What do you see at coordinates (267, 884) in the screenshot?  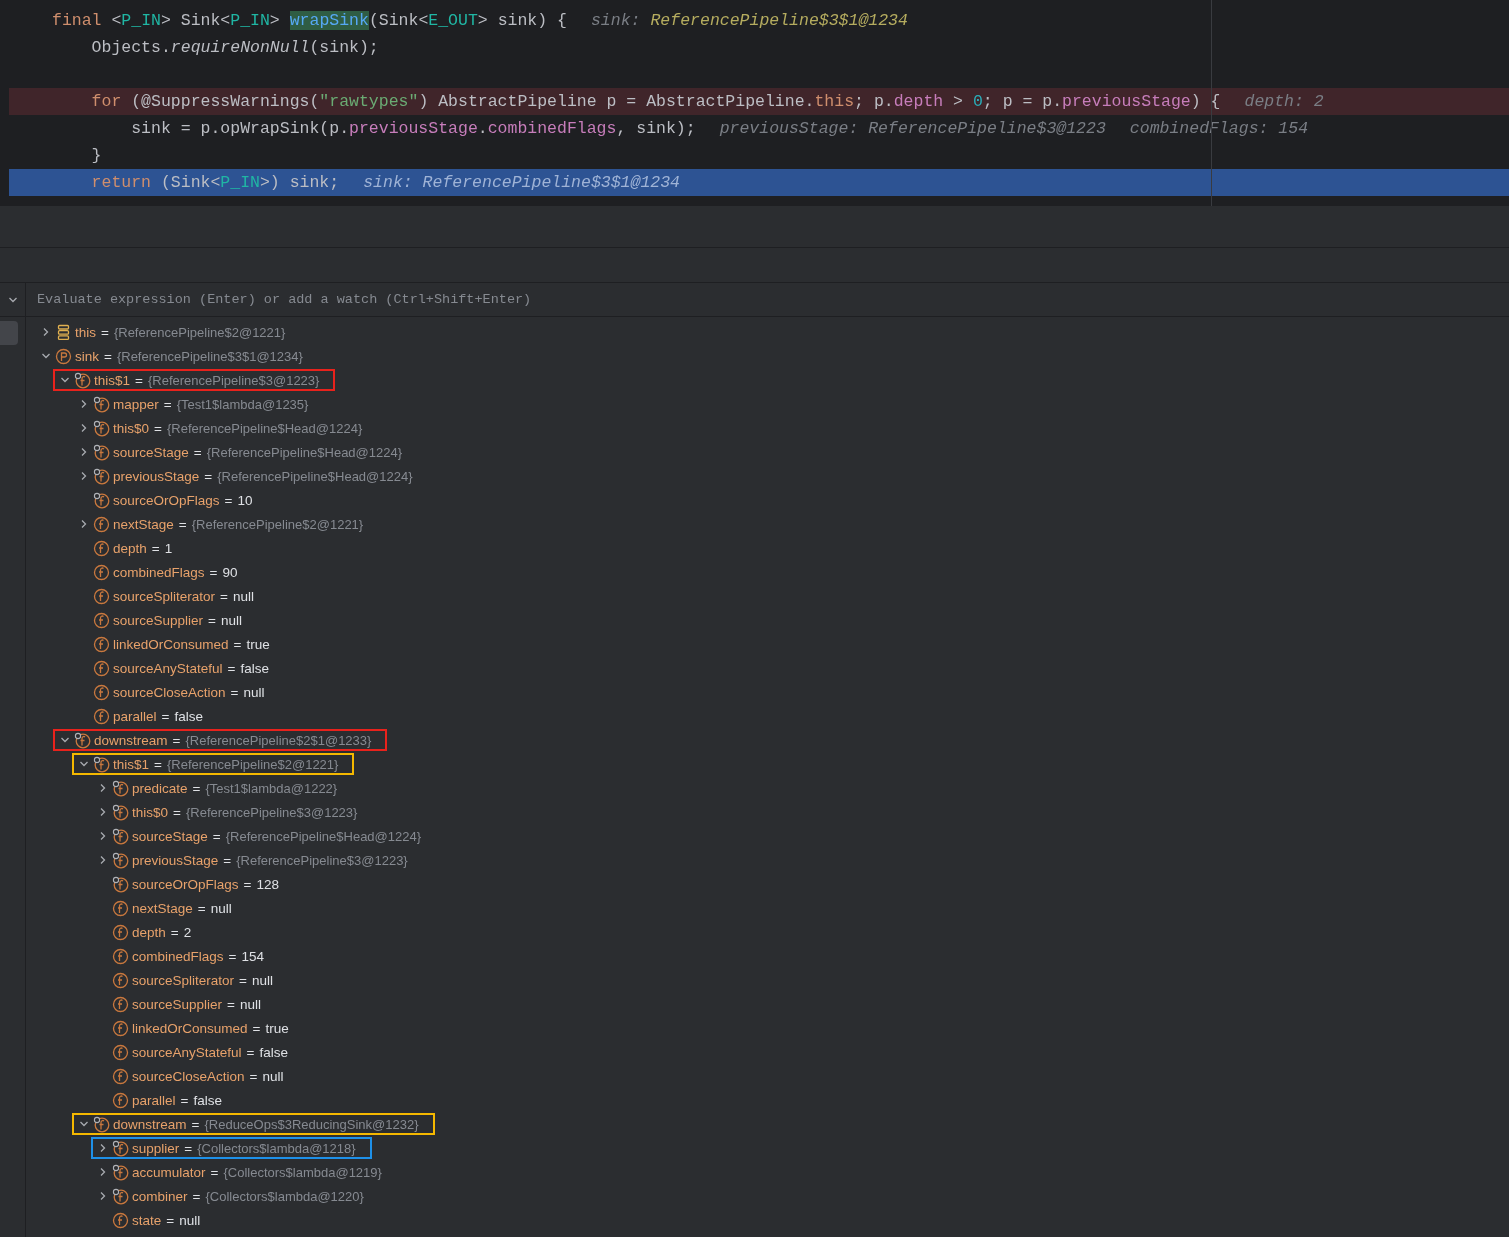 I see `variable-value: 128` at bounding box center [267, 884].